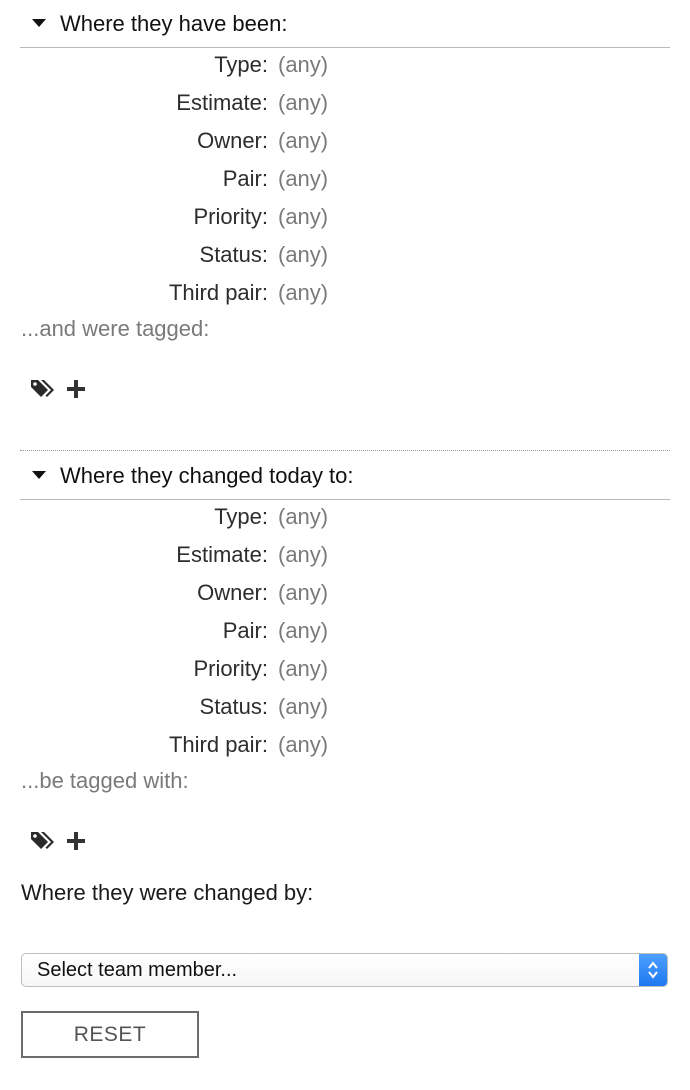 The height and width of the screenshot is (1090, 690). Describe the element at coordinates (167, 892) in the screenshot. I see `changed-by-label: Where they were changed by:` at that location.